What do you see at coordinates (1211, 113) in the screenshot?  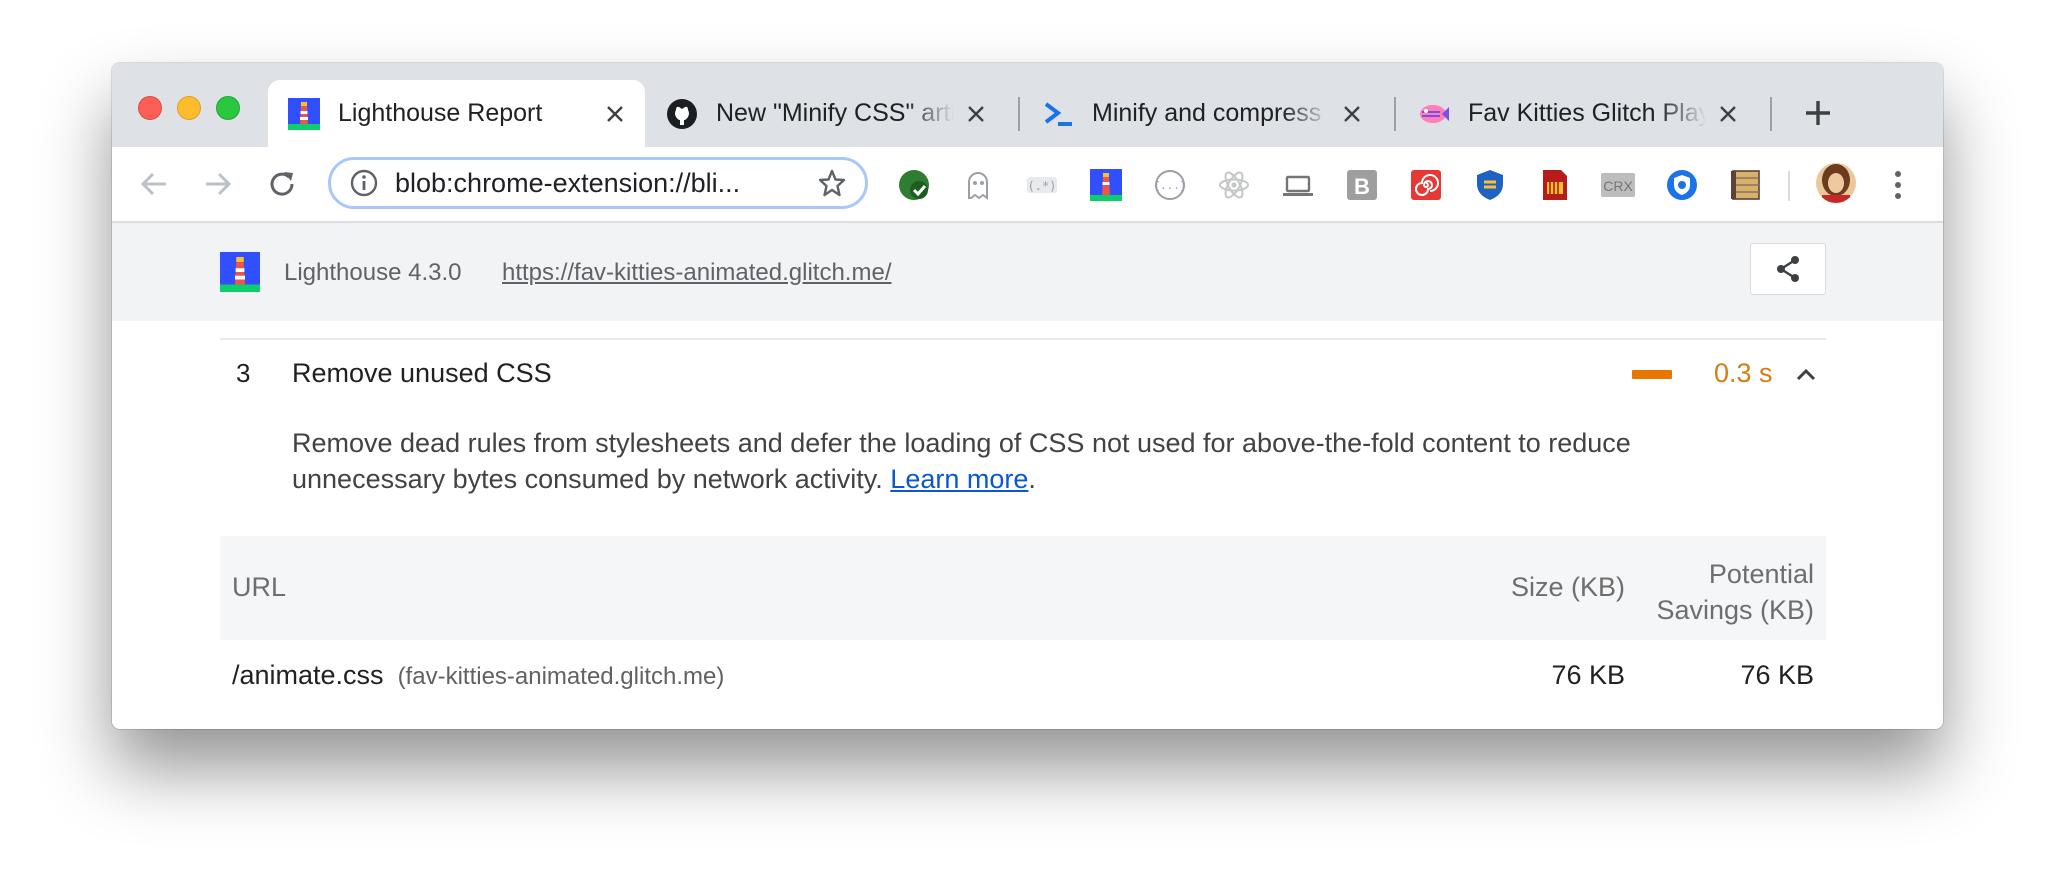 I see `tab-title: Minify and compress network payloads` at bounding box center [1211, 113].